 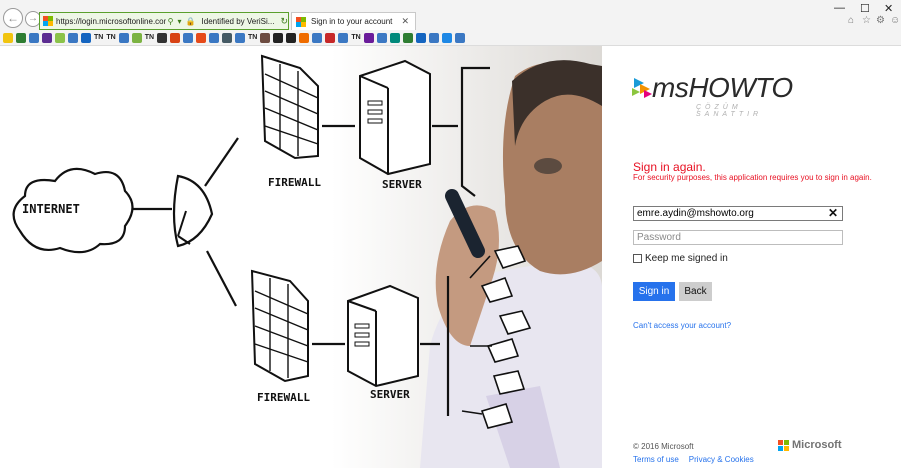 What do you see at coordinates (284, 21) in the screenshot?
I see `refresh-icon: ↻` at bounding box center [284, 21].